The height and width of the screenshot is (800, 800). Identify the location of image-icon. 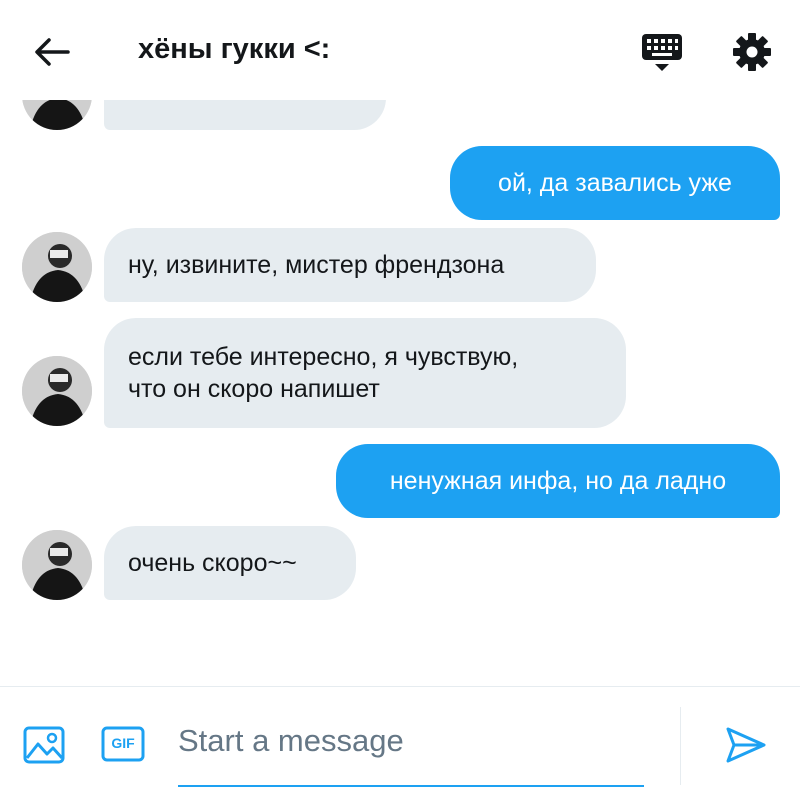
(44, 745).